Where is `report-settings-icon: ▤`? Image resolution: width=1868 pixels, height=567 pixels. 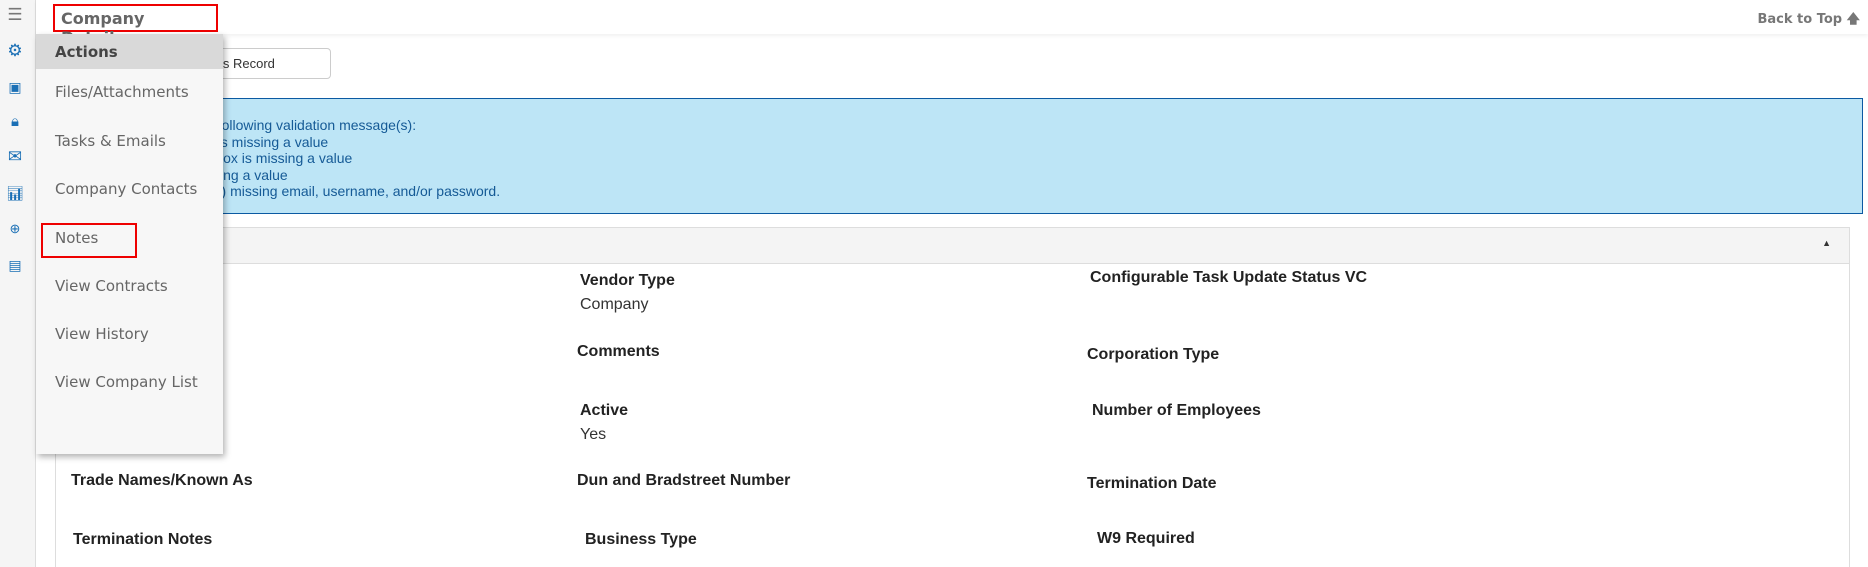
report-settings-icon: ▤ is located at coordinates (15, 265).